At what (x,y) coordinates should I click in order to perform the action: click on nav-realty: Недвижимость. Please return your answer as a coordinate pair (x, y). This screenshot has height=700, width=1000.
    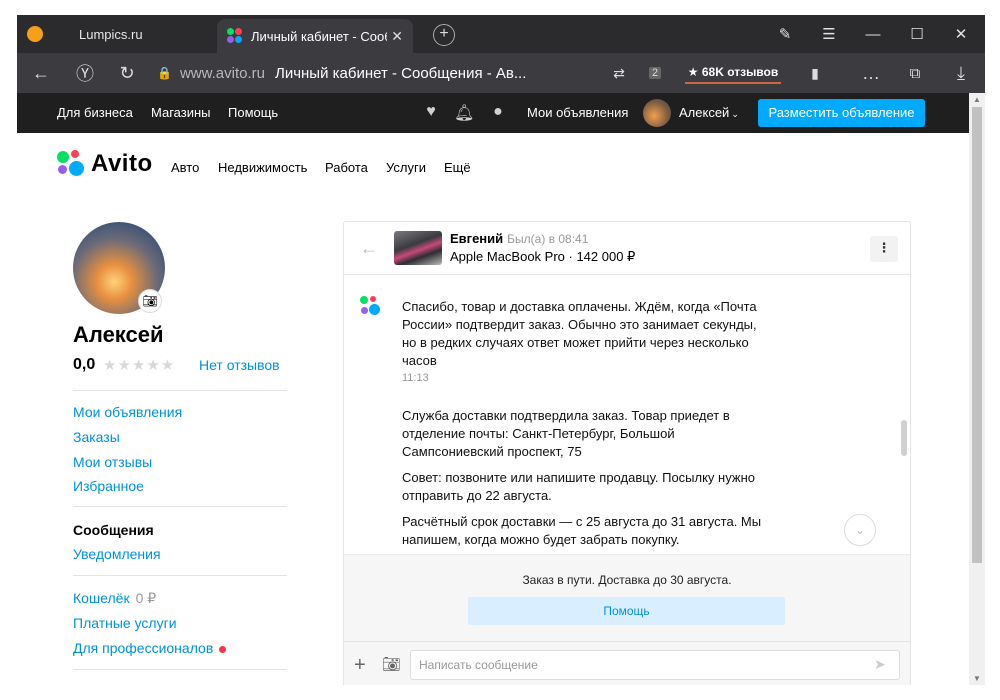
    Looking at the image, I should click on (262, 167).